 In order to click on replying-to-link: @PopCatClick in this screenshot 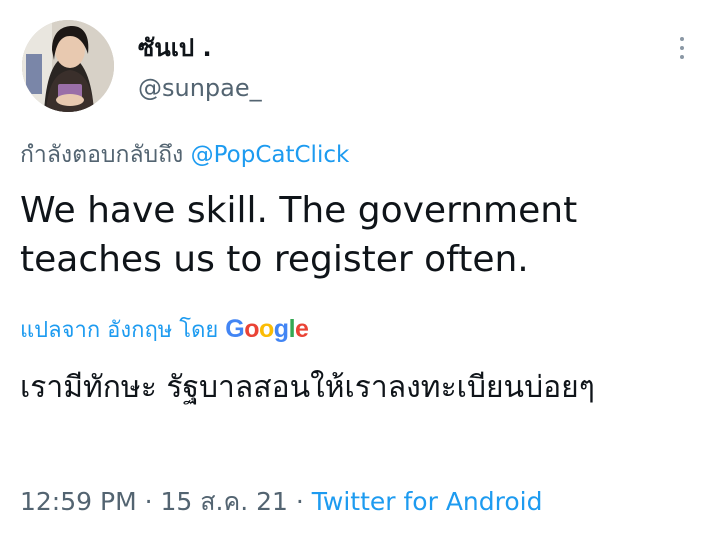, I will do `click(270, 155)`.